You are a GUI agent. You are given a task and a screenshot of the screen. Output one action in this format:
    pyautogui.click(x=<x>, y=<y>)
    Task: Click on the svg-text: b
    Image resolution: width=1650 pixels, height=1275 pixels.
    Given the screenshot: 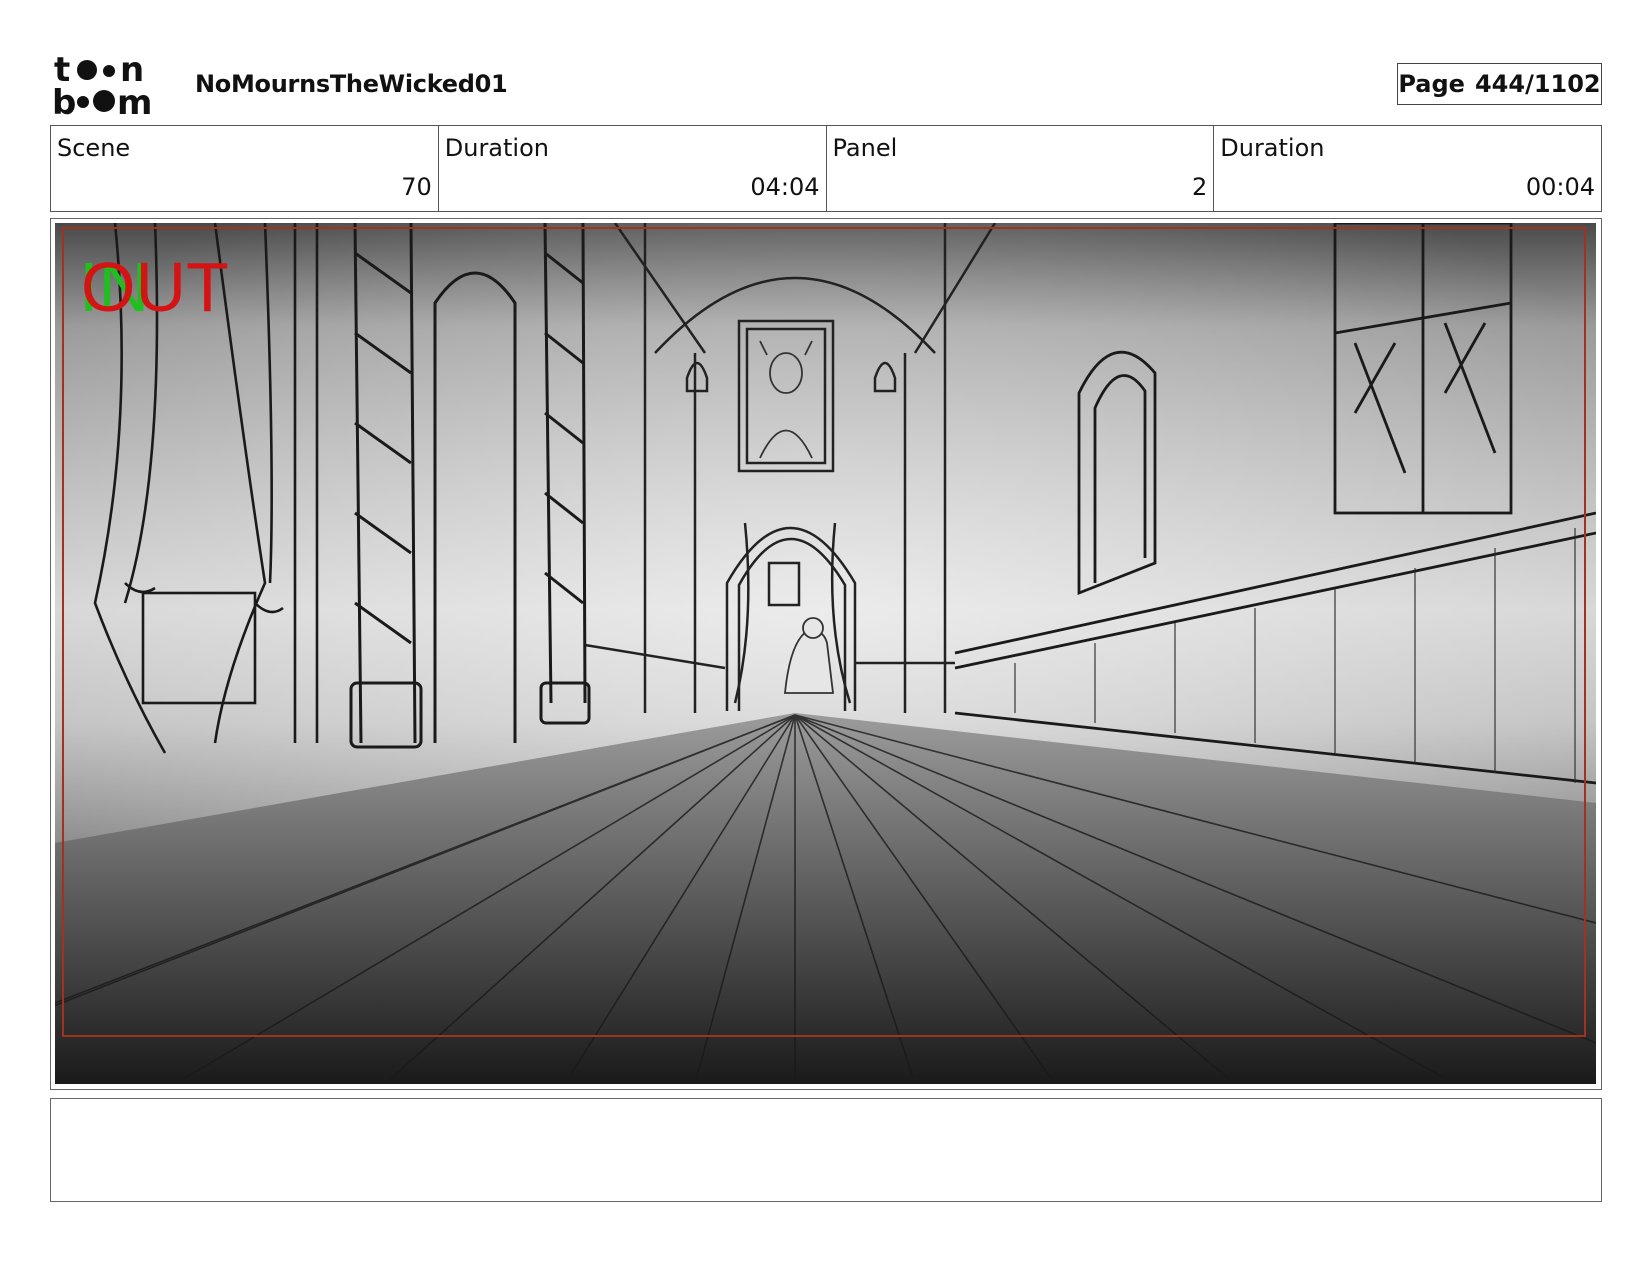 What is the action you would take?
    pyautogui.click(x=65, y=99)
    